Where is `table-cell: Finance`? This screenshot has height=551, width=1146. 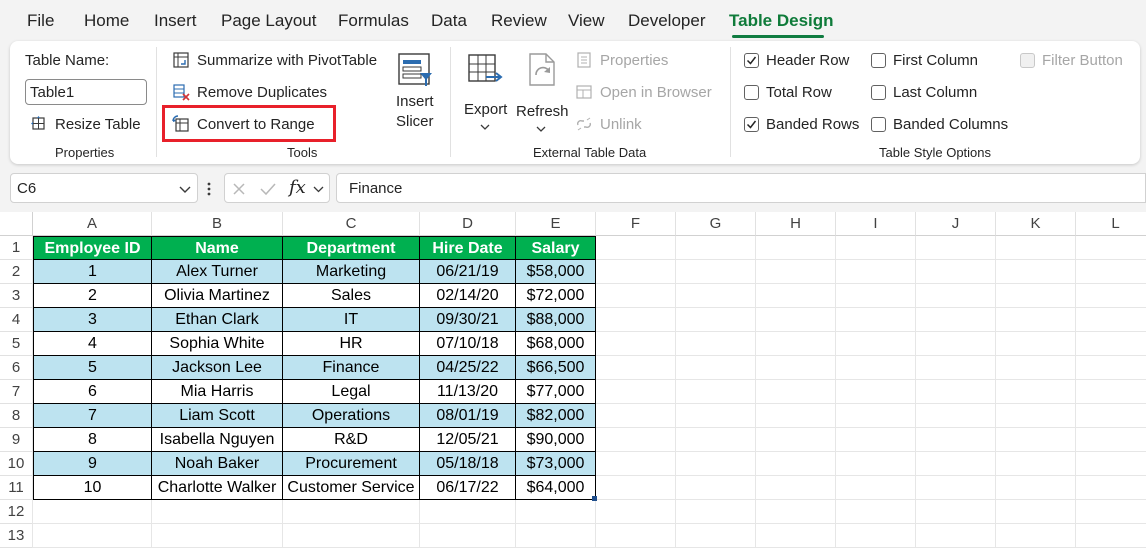
table-cell: Finance is located at coordinates (351, 368).